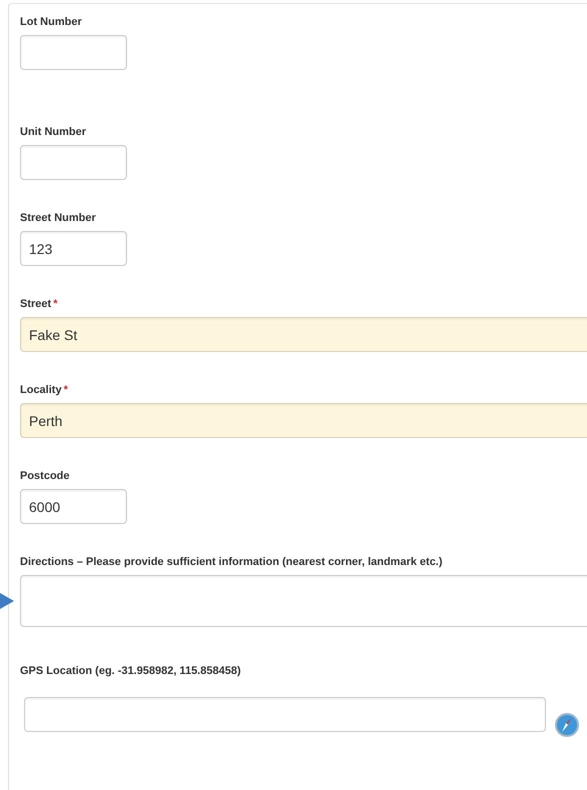 Image resolution: width=587 pixels, height=790 pixels. Describe the element at coordinates (73, 248) in the screenshot. I see `text-field: 123` at that location.